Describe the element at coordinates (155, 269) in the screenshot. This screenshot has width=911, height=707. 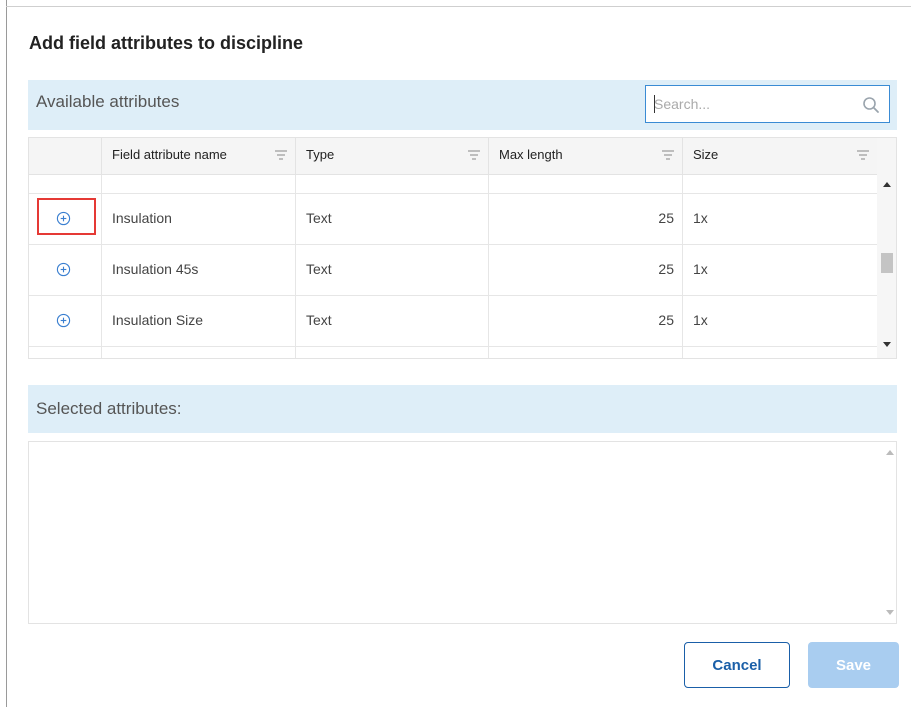
I see `cell-name-text: Insulation 45s` at that location.